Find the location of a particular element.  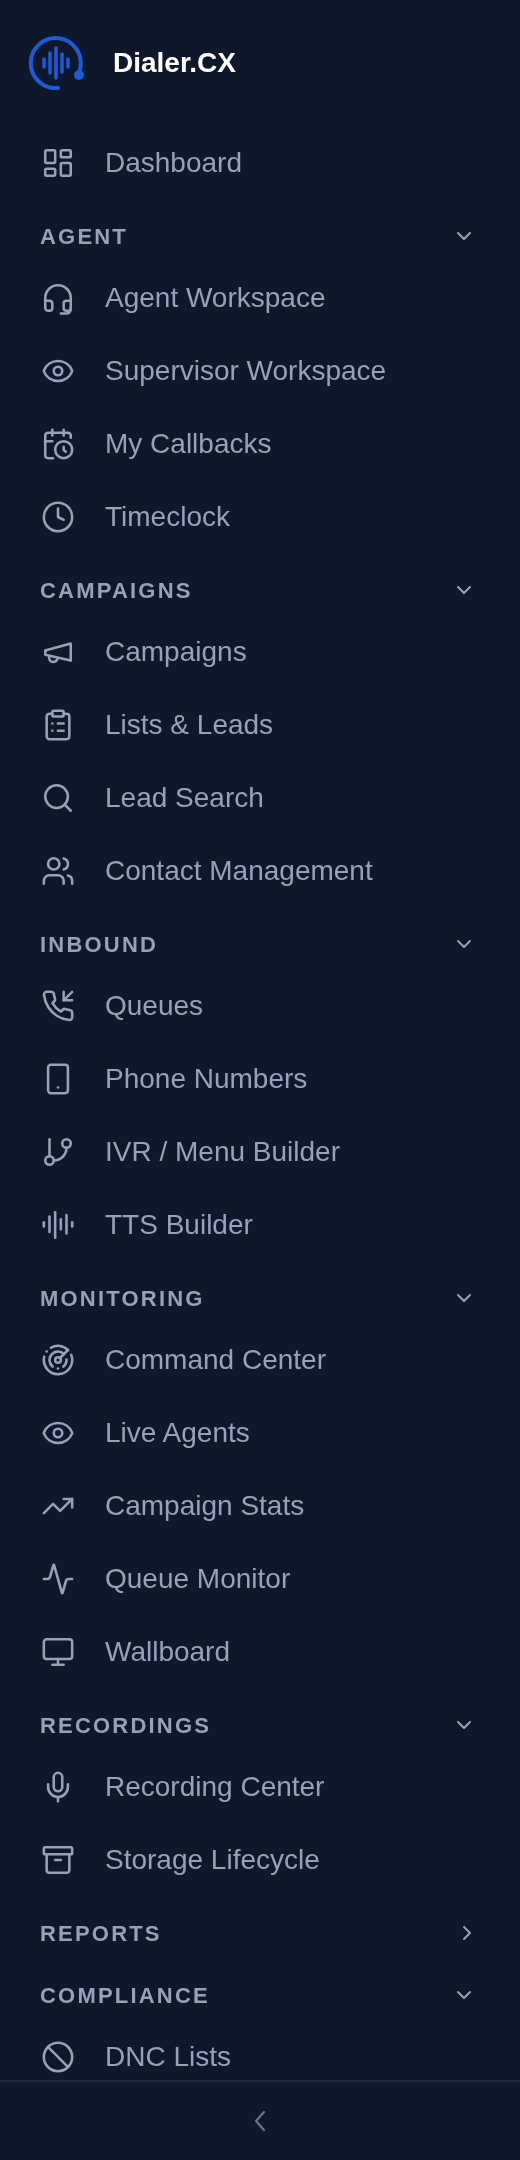

activity-icon is located at coordinates (58, 1578).